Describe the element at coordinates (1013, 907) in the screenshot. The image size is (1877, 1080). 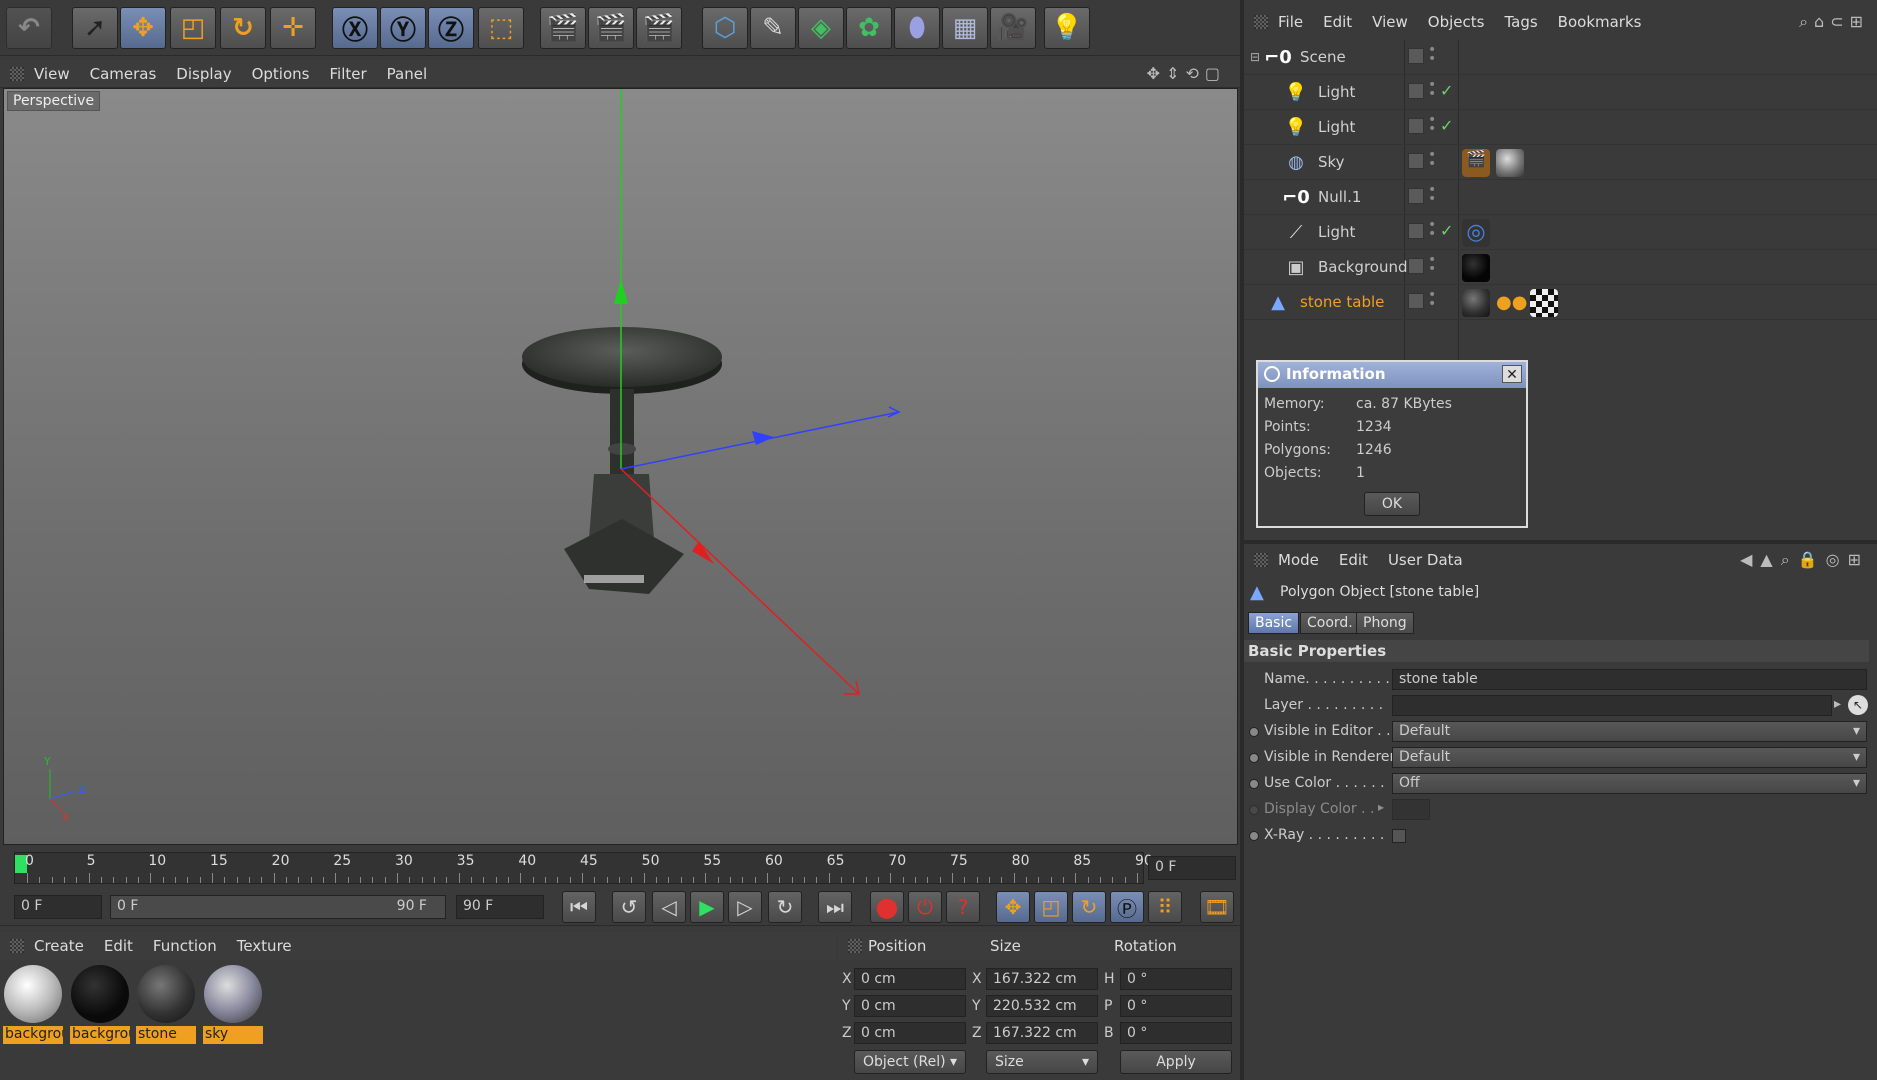
I see `record-position-button: ✥` at that location.